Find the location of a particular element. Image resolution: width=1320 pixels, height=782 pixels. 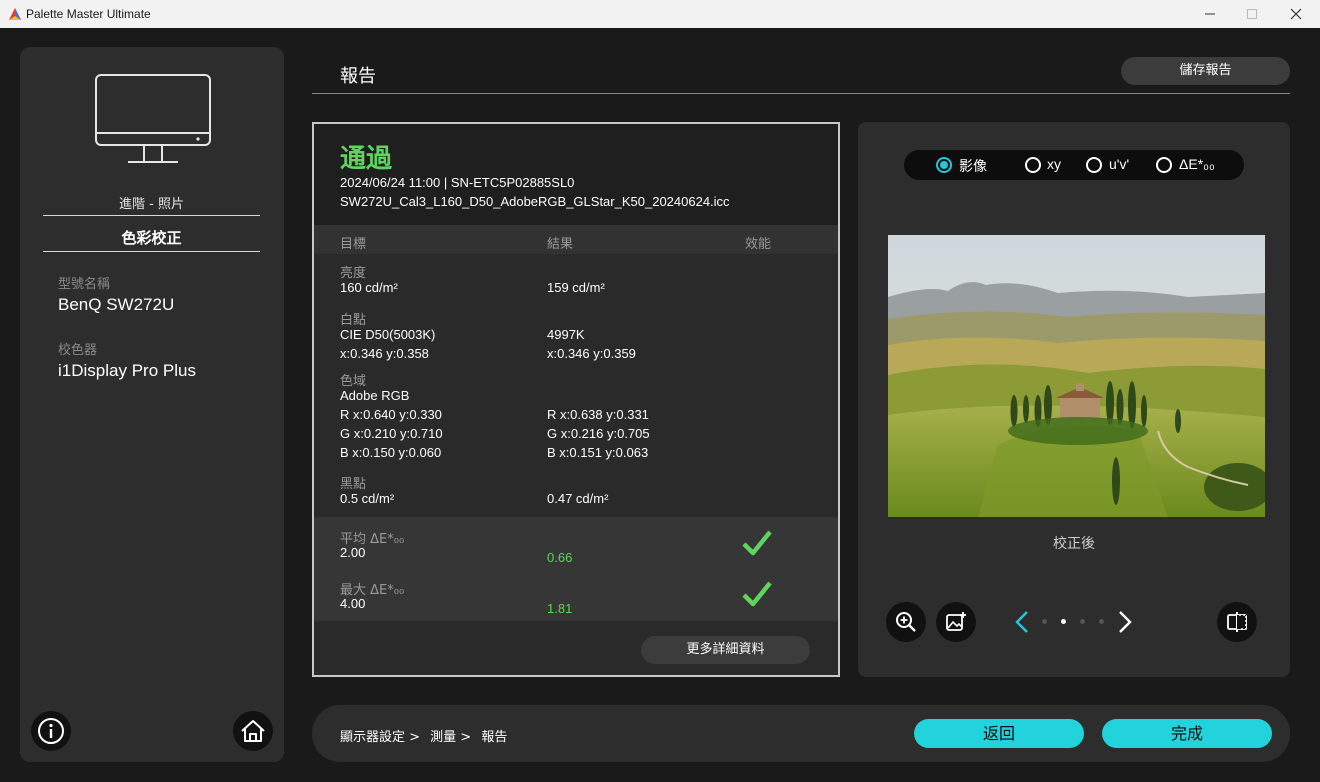

white-point-result: 4997K is located at coordinates (566, 334).